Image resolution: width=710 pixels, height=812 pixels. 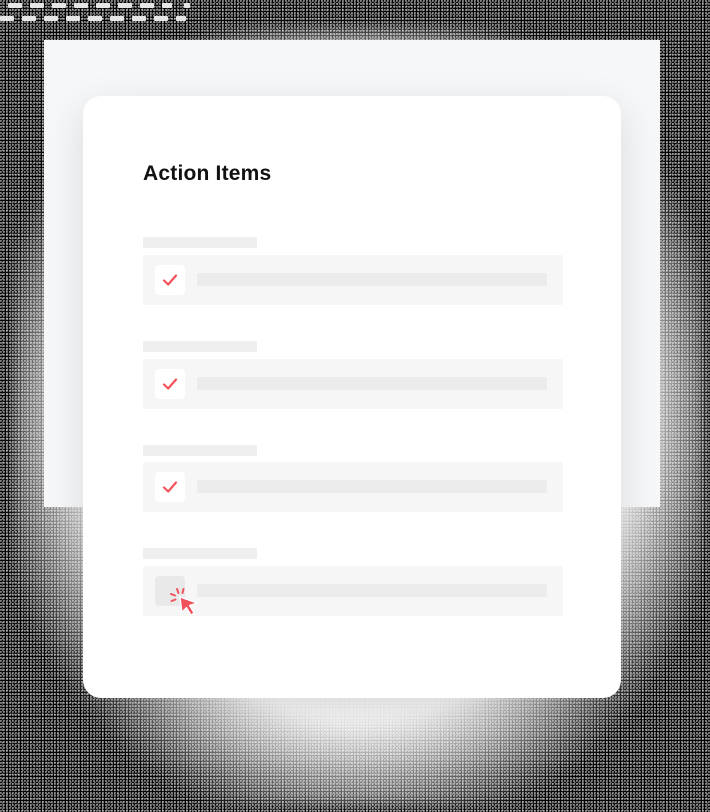 What do you see at coordinates (207, 173) in the screenshot?
I see `card-title: Action Items` at bounding box center [207, 173].